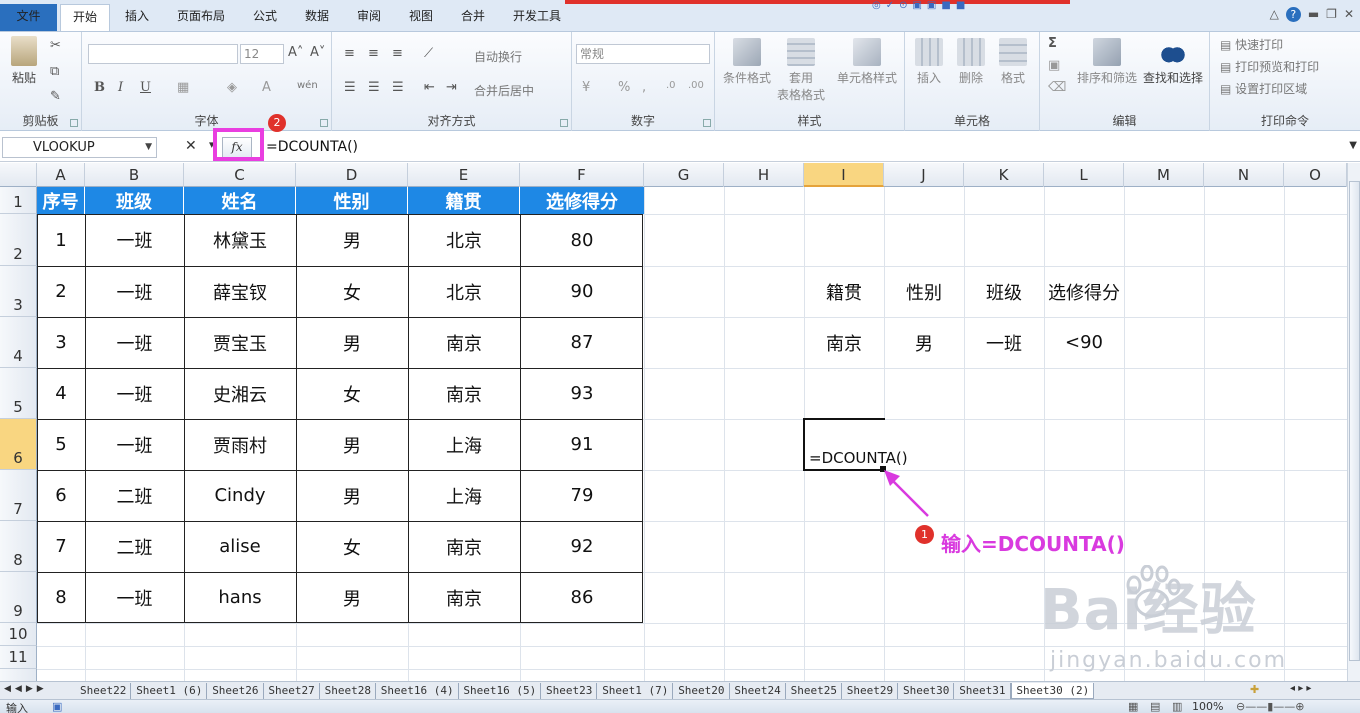  What do you see at coordinates (1293, 14) in the screenshot?
I see `help-icon: ?` at bounding box center [1293, 14].